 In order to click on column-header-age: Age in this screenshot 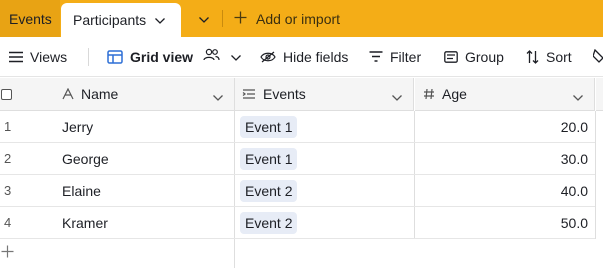, I will do `click(505, 94)`.